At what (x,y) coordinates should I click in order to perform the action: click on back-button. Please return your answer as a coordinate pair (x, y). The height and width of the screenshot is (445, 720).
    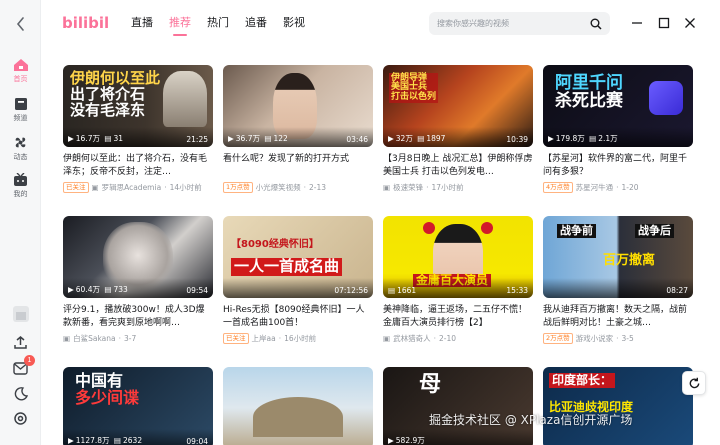
    Looking at the image, I should click on (21, 24).